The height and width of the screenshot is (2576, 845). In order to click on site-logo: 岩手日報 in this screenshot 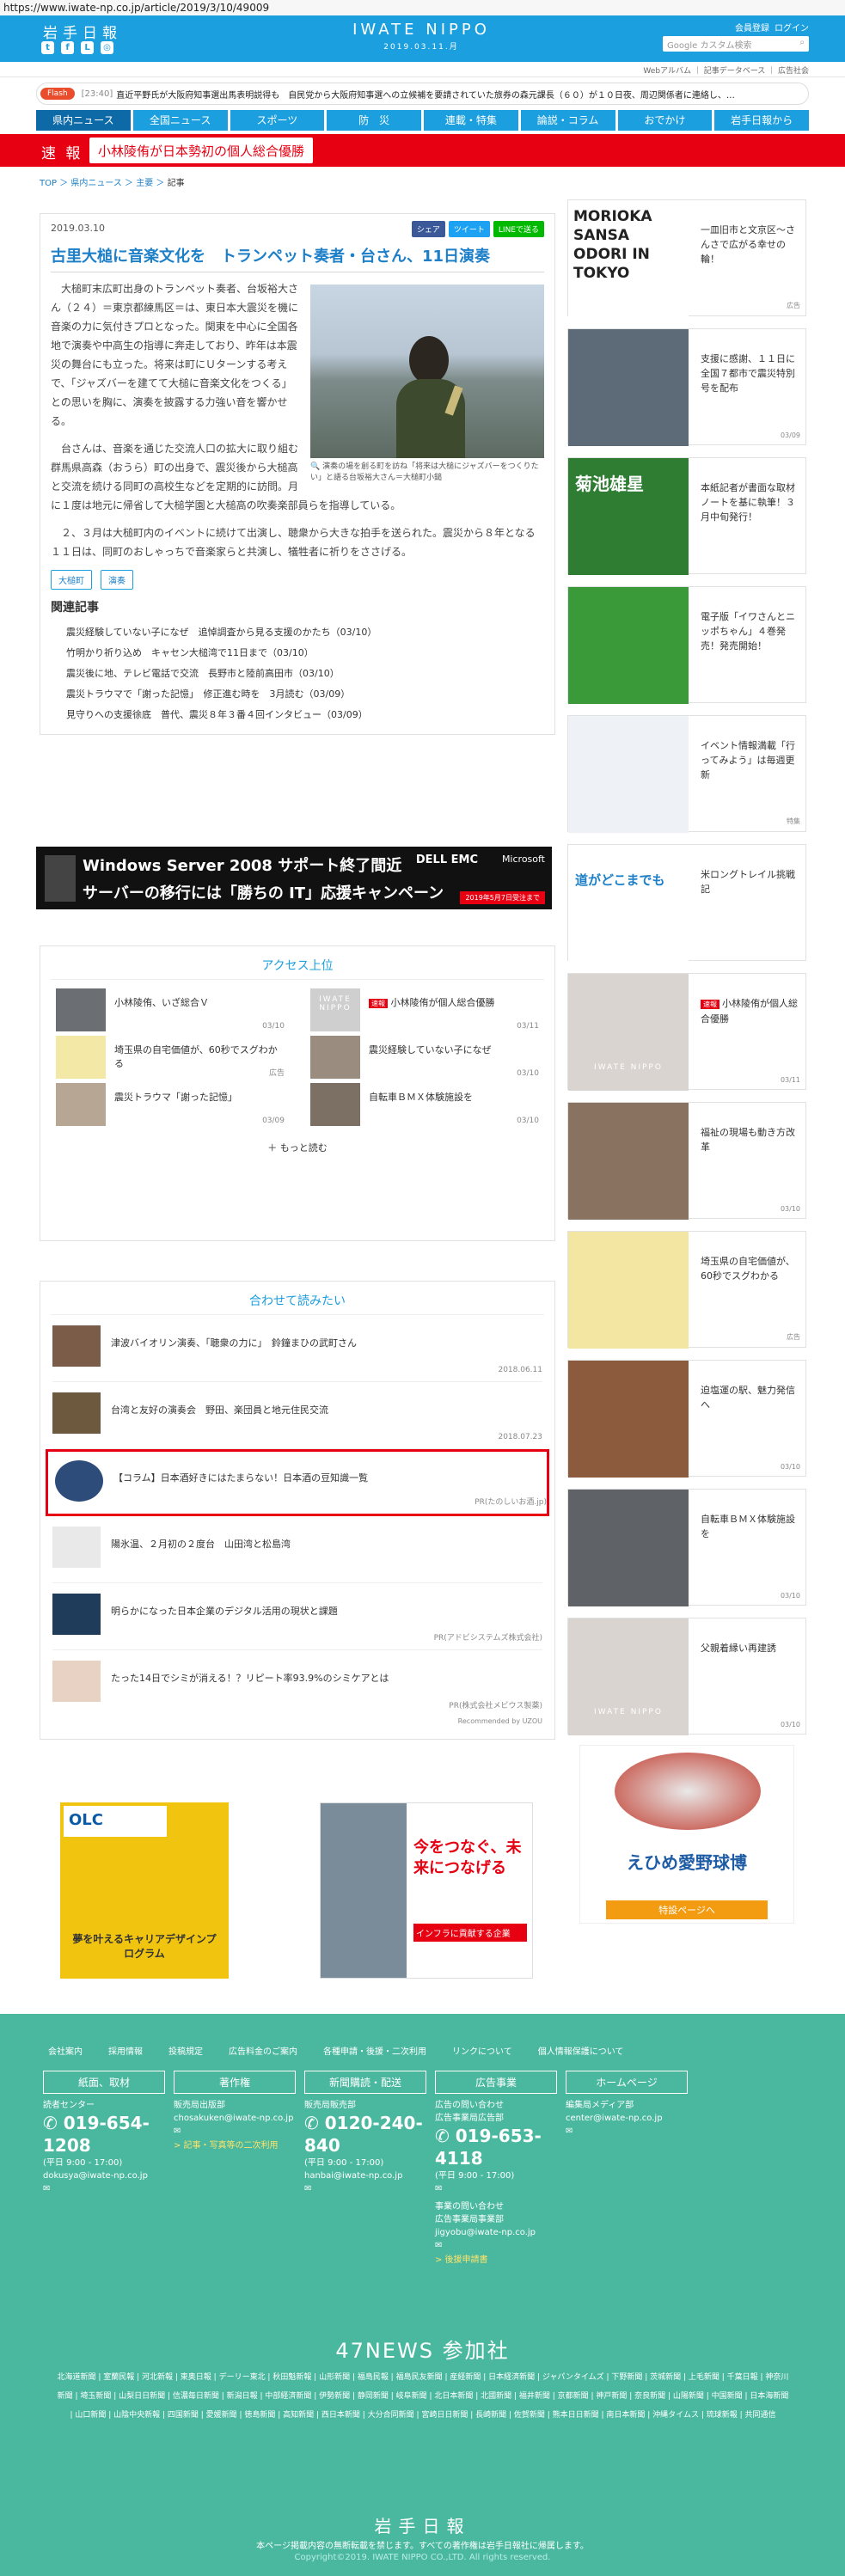, I will do `click(82, 31)`.